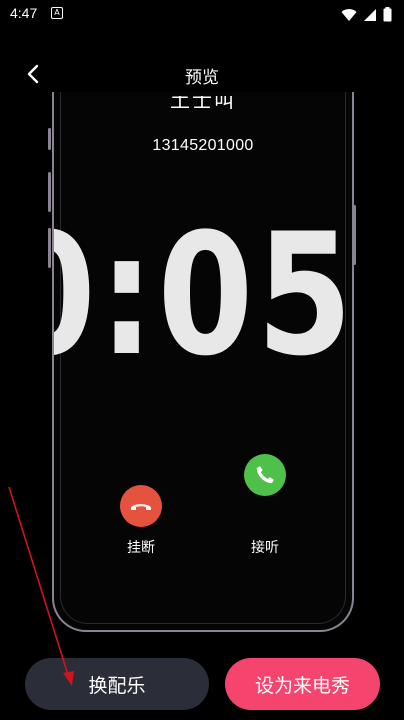 The image size is (404, 720). Describe the element at coordinates (302, 684) in the screenshot. I see `set-ringtone-show-button: 设为来电秀` at that location.